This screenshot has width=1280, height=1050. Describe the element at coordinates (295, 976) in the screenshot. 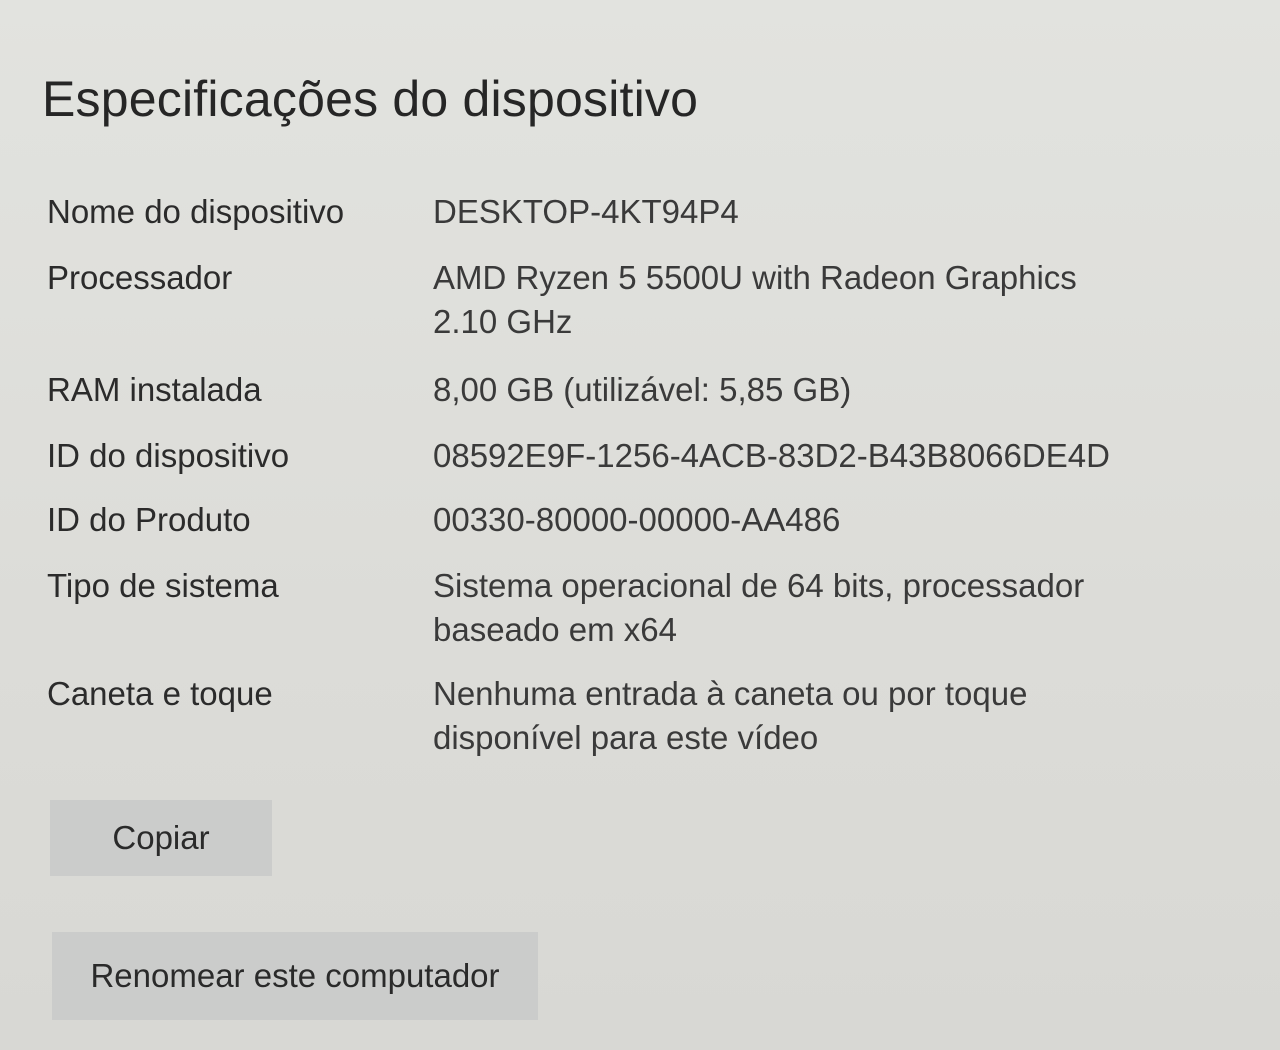

I see `rename-pc-button: Renomear este computador` at that location.